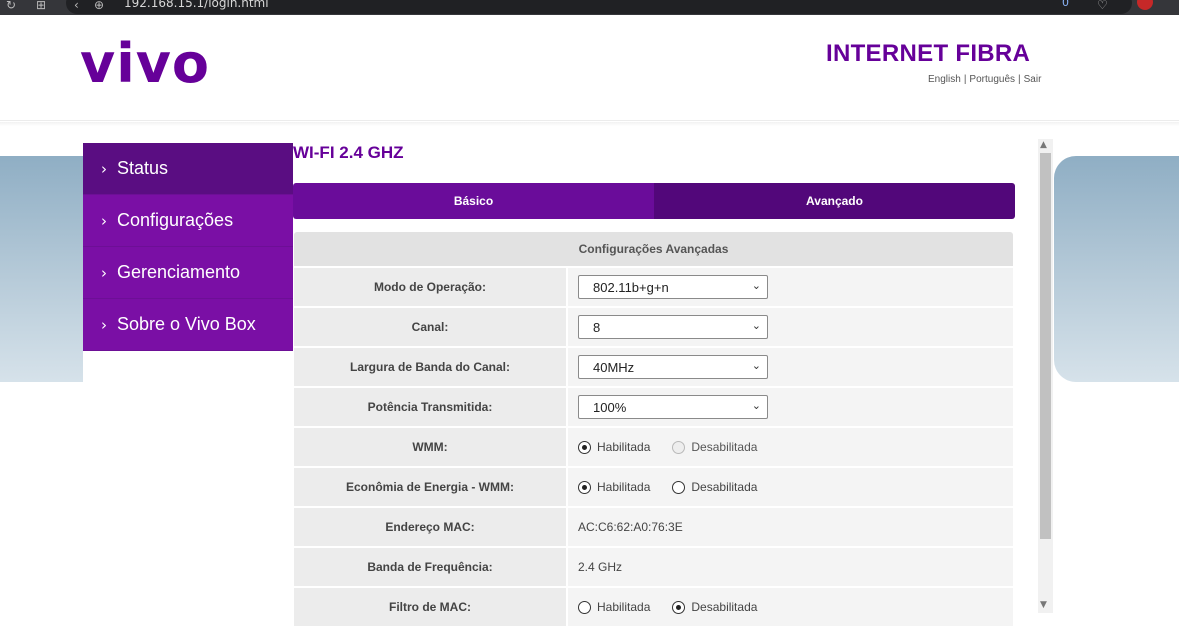 The image size is (1179, 626). Describe the element at coordinates (834, 201) in the screenshot. I see `tab-avancado: Avançado` at that location.